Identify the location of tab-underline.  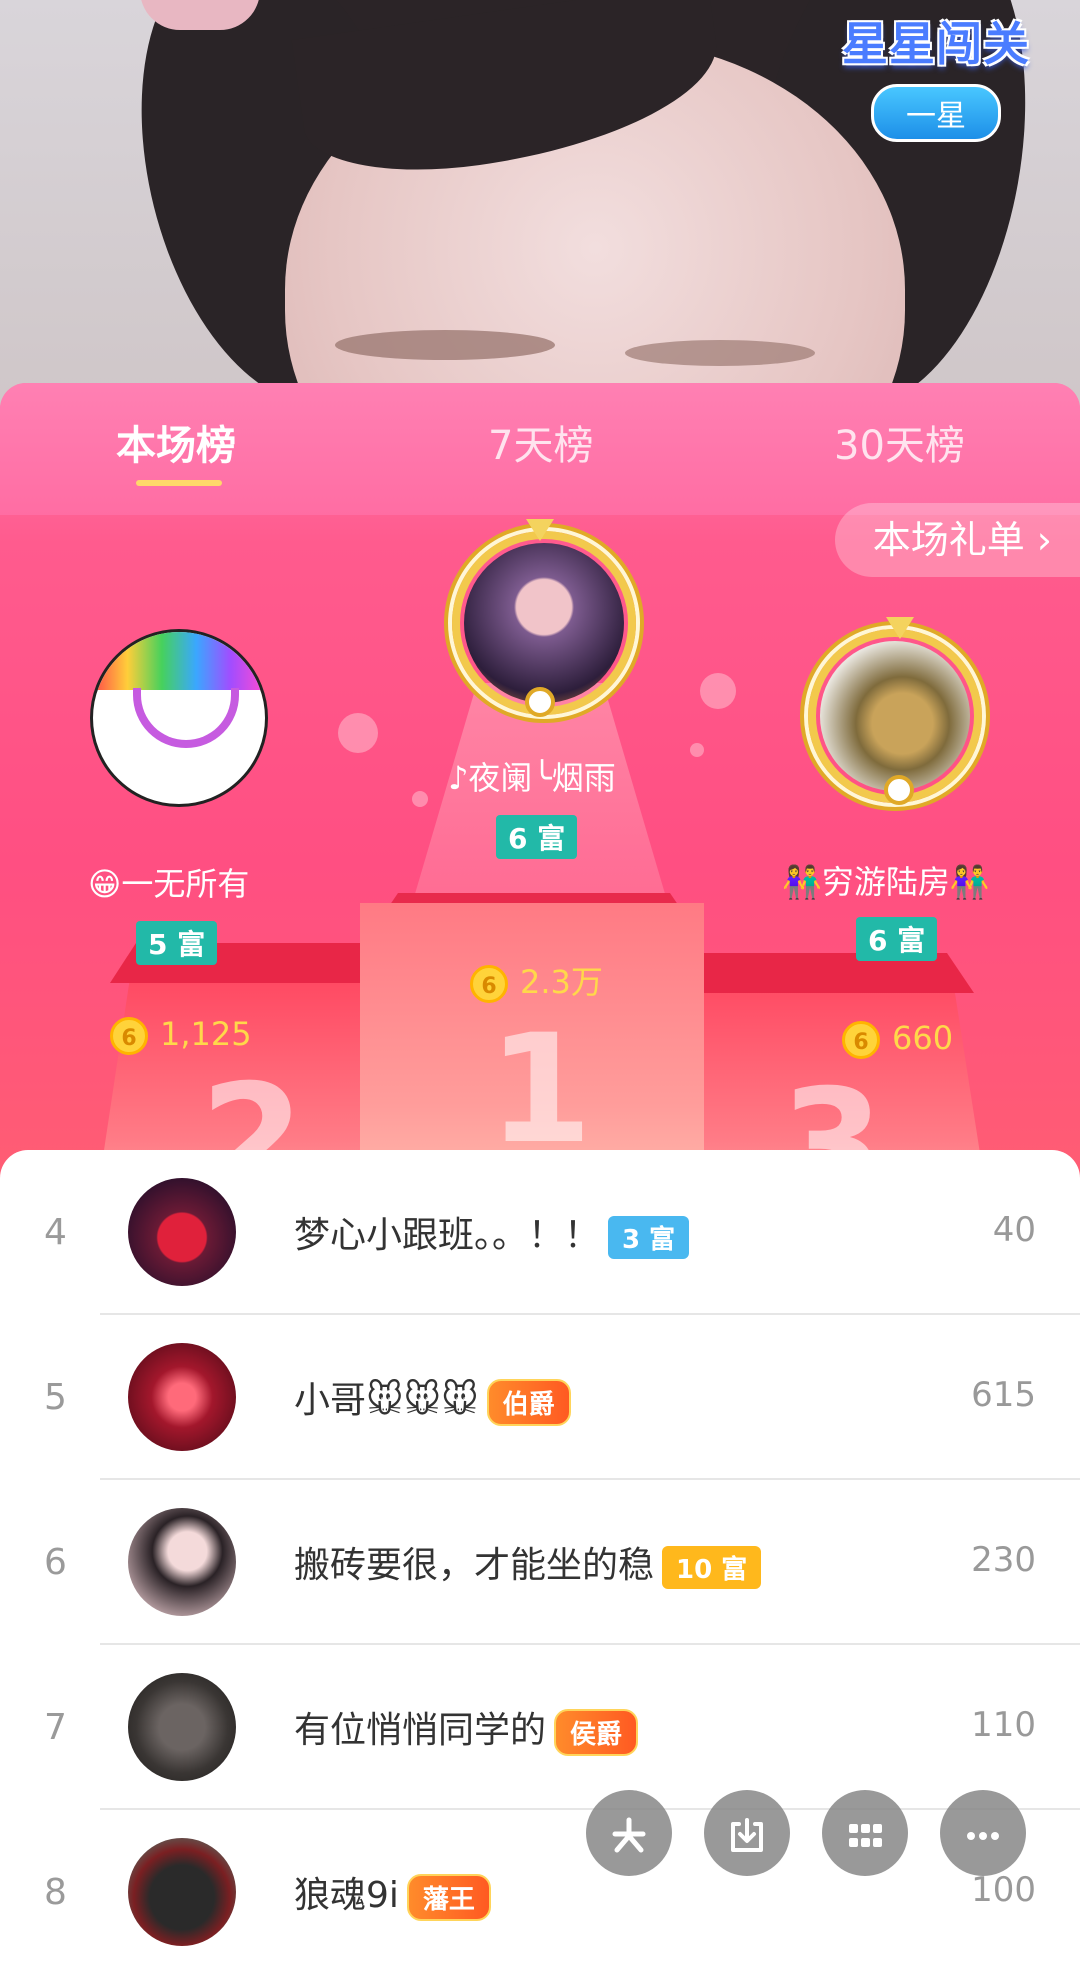
(179, 483).